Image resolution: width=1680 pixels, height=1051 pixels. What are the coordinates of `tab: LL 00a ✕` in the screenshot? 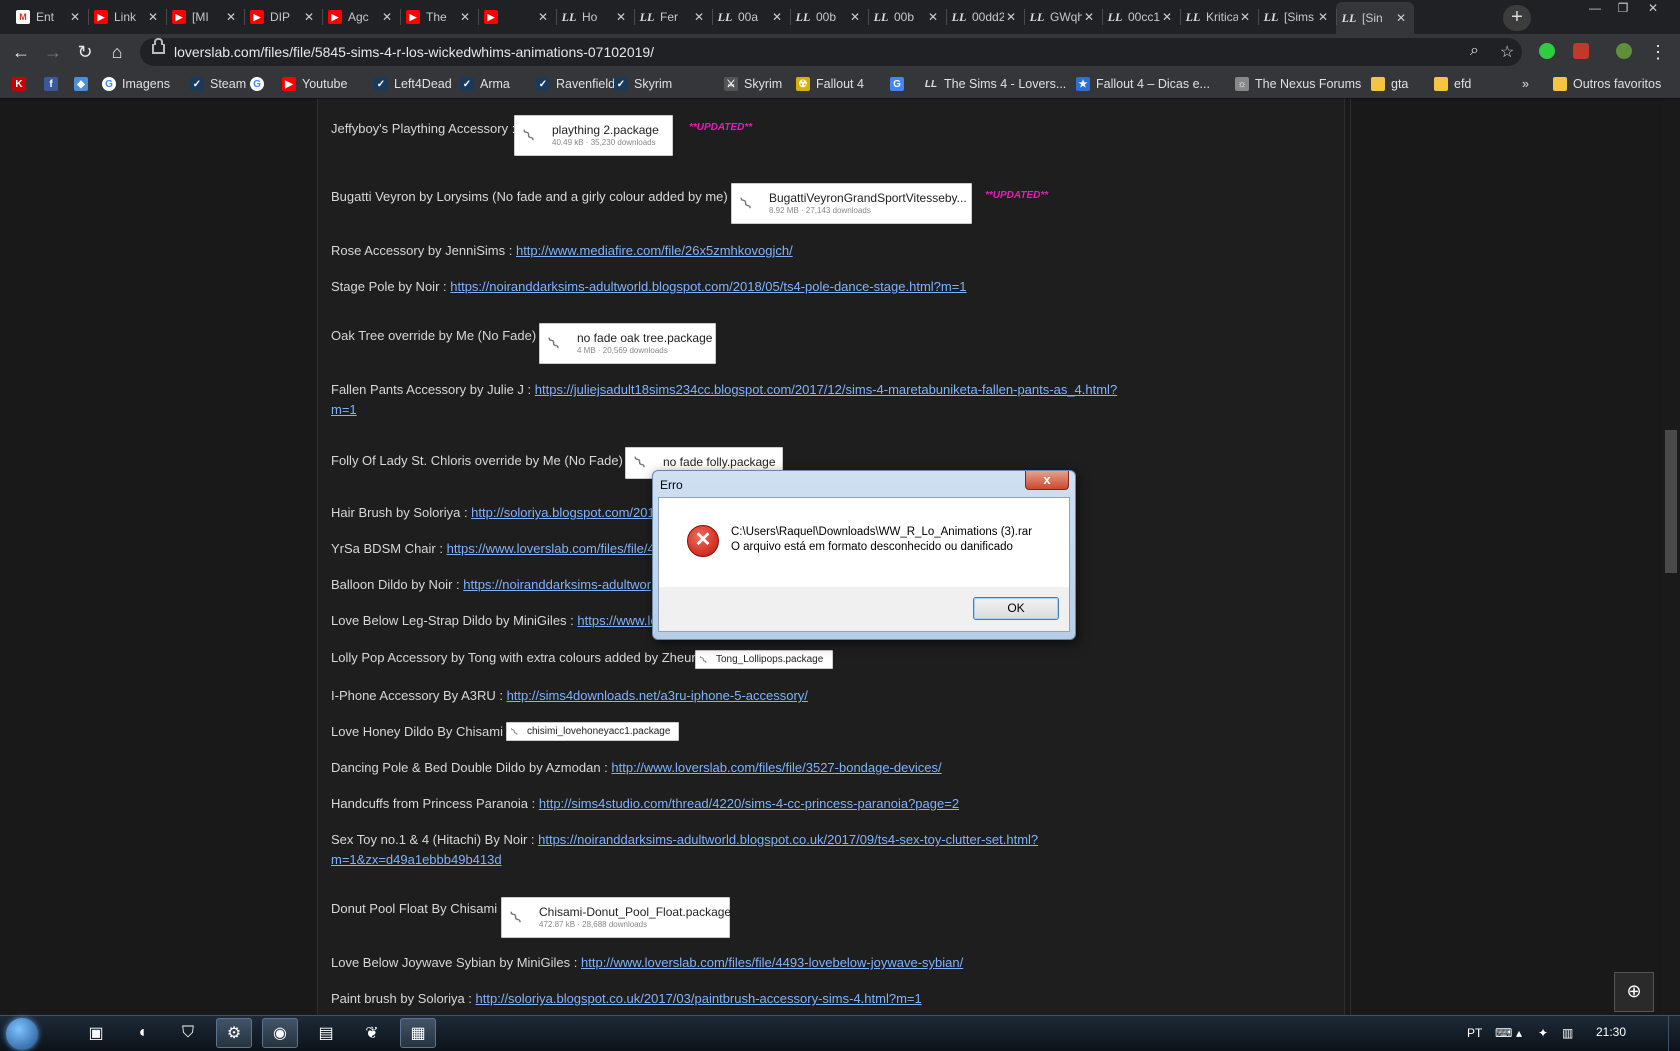 It's located at (751, 17).